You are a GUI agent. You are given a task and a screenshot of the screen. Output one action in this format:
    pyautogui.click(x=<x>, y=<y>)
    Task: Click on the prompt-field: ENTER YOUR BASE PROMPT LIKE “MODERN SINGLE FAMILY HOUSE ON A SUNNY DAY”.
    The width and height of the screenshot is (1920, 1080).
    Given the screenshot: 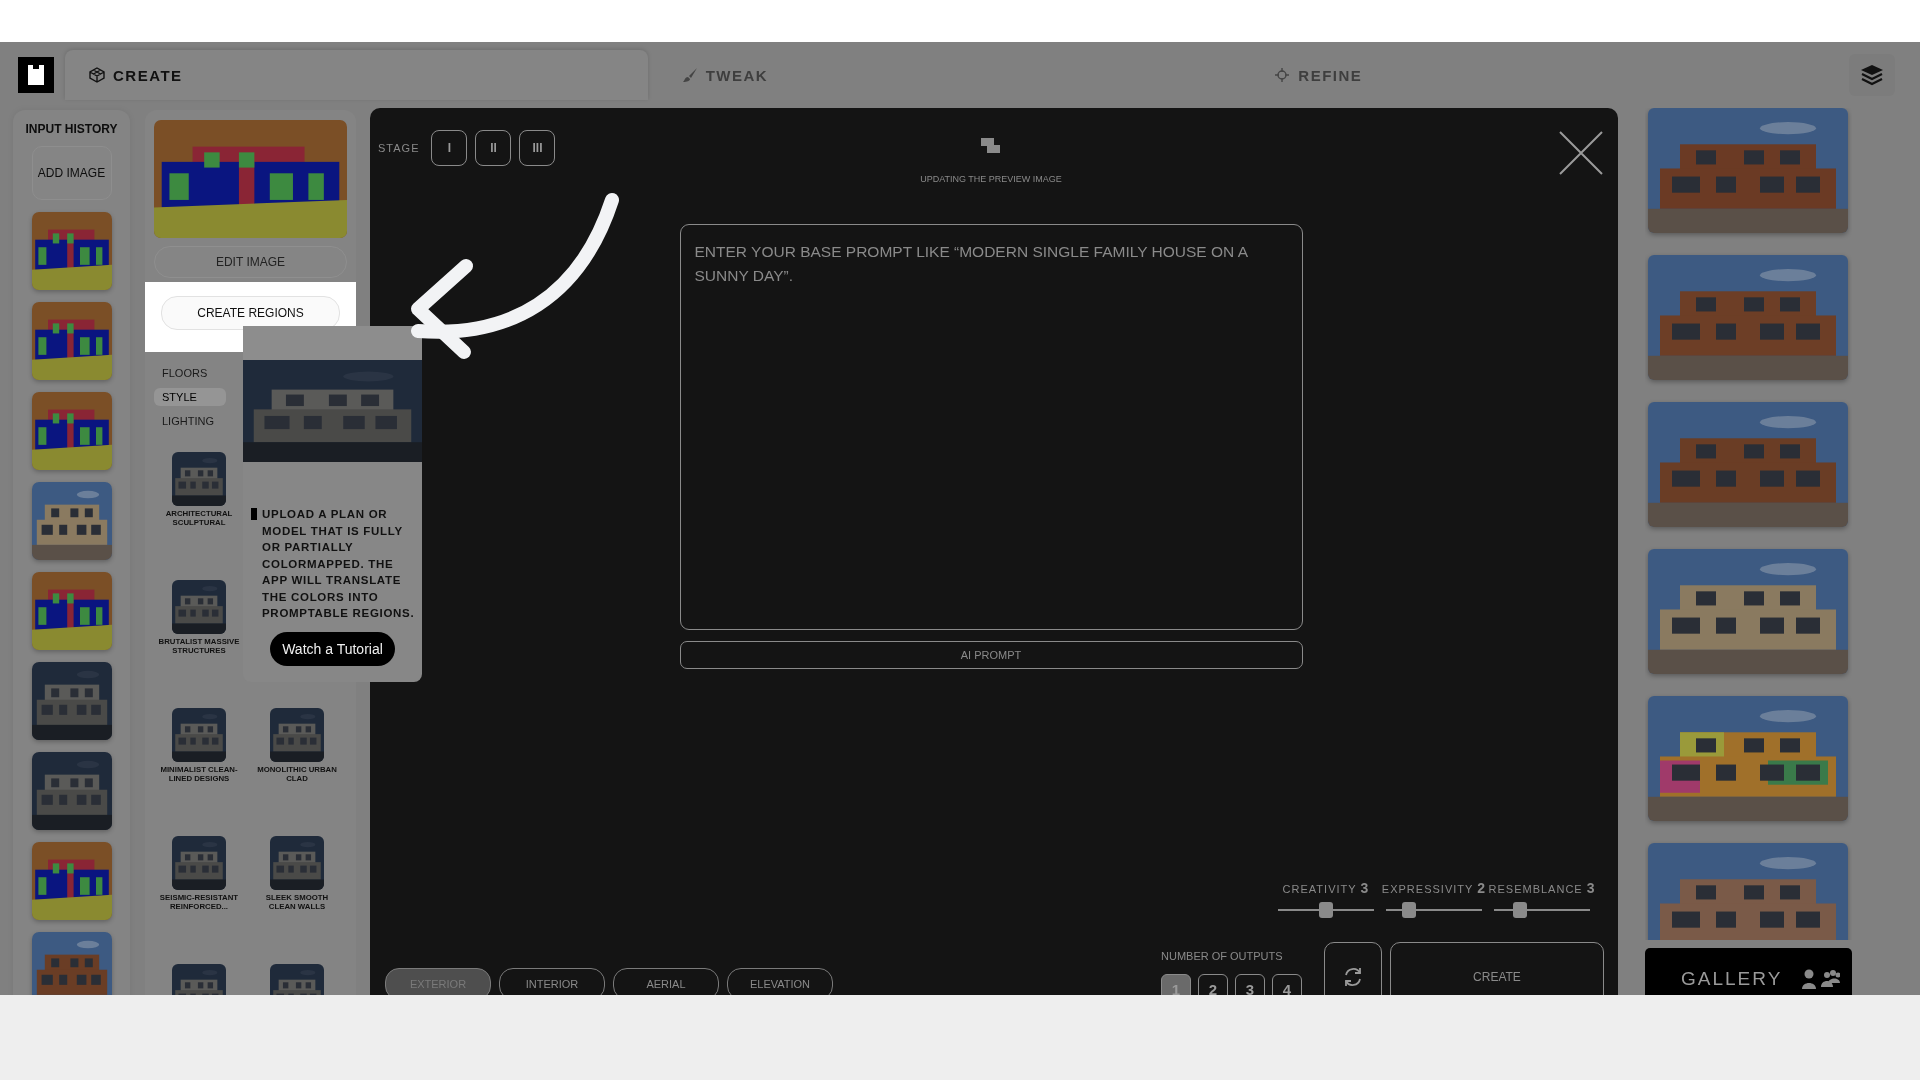 What is the action you would take?
    pyautogui.click(x=991, y=427)
    